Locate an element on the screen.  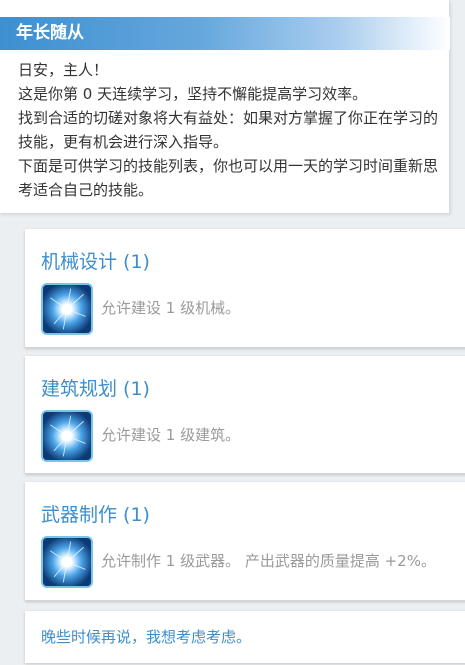
skill-description: 允许制作 1 级武器。 产出武器的质量提高 +2%。 is located at coordinates (268, 561).